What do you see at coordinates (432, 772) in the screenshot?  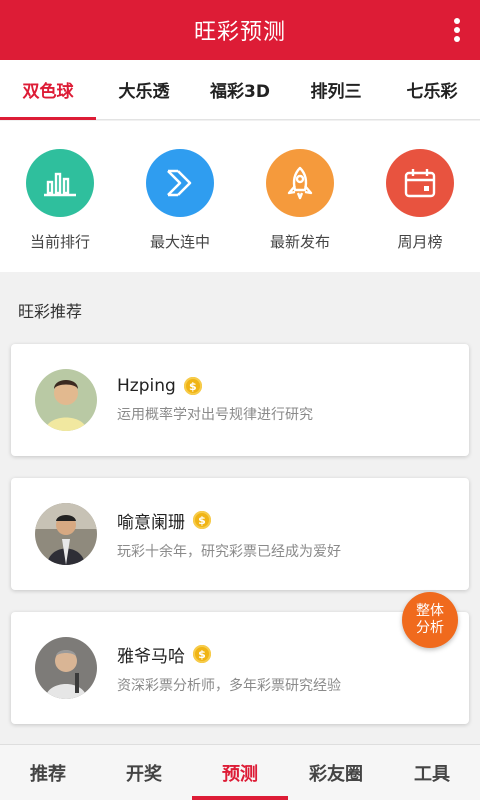 I see `nav-tools: 工具` at bounding box center [432, 772].